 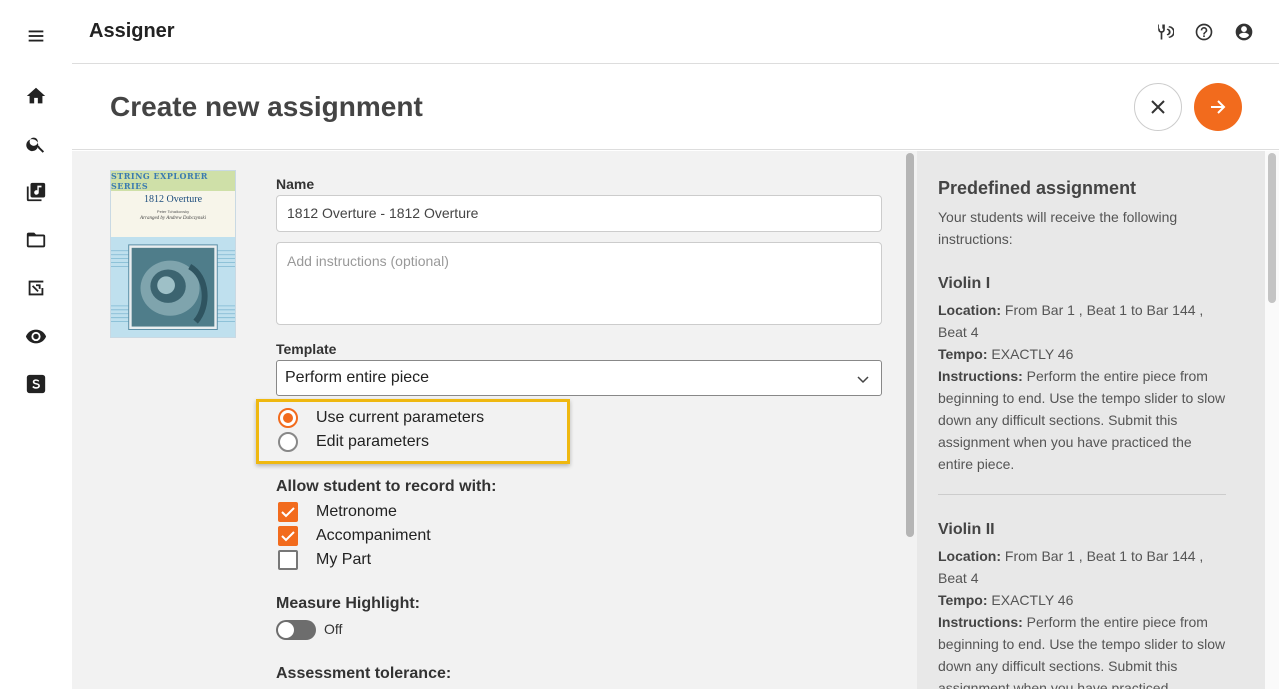 I want to click on edit-parameters-option: Edit parameters, so click(x=353, y=442).